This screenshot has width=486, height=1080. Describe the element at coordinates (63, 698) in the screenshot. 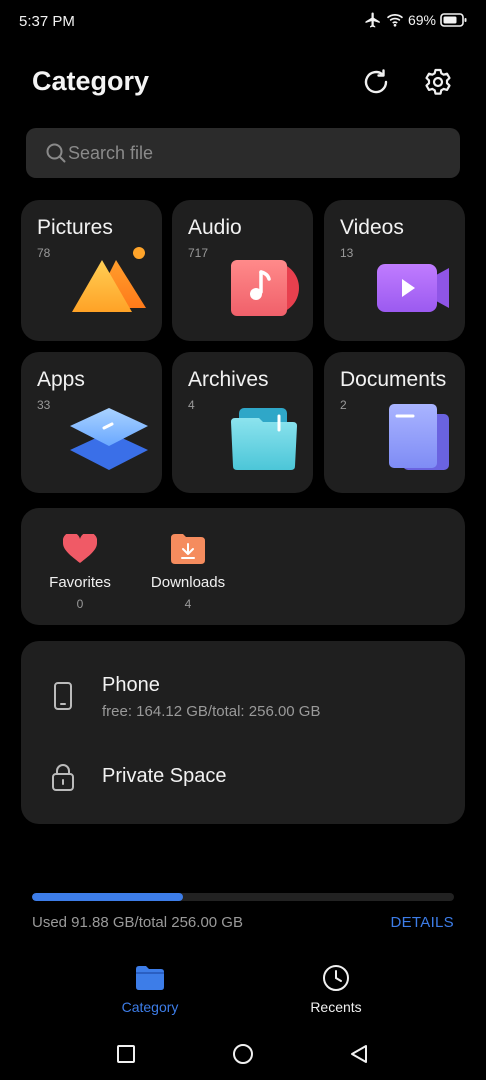

I see `phone-icon` at that location.